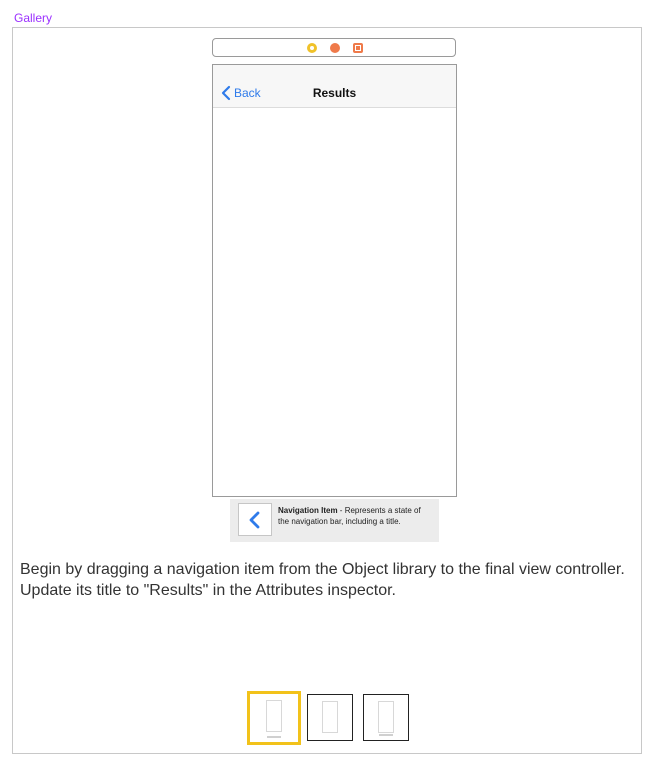 The image size is (660, 769). What do you see at coordinates (358, 48) in the screenshot?
I see `exit-icon` at bounding box center [358, 48].